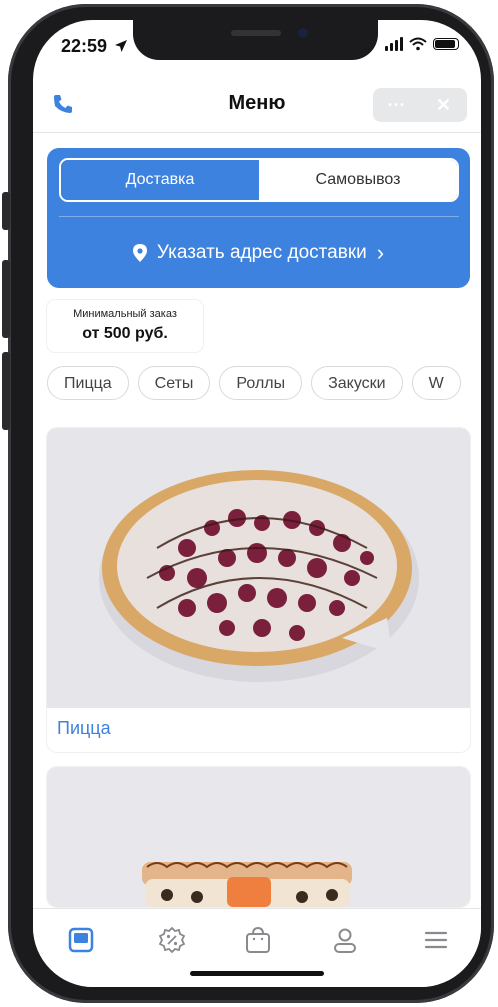  I want to click on min-order-badge: Минимальный заказ от 500 руб., so click(125, 326).